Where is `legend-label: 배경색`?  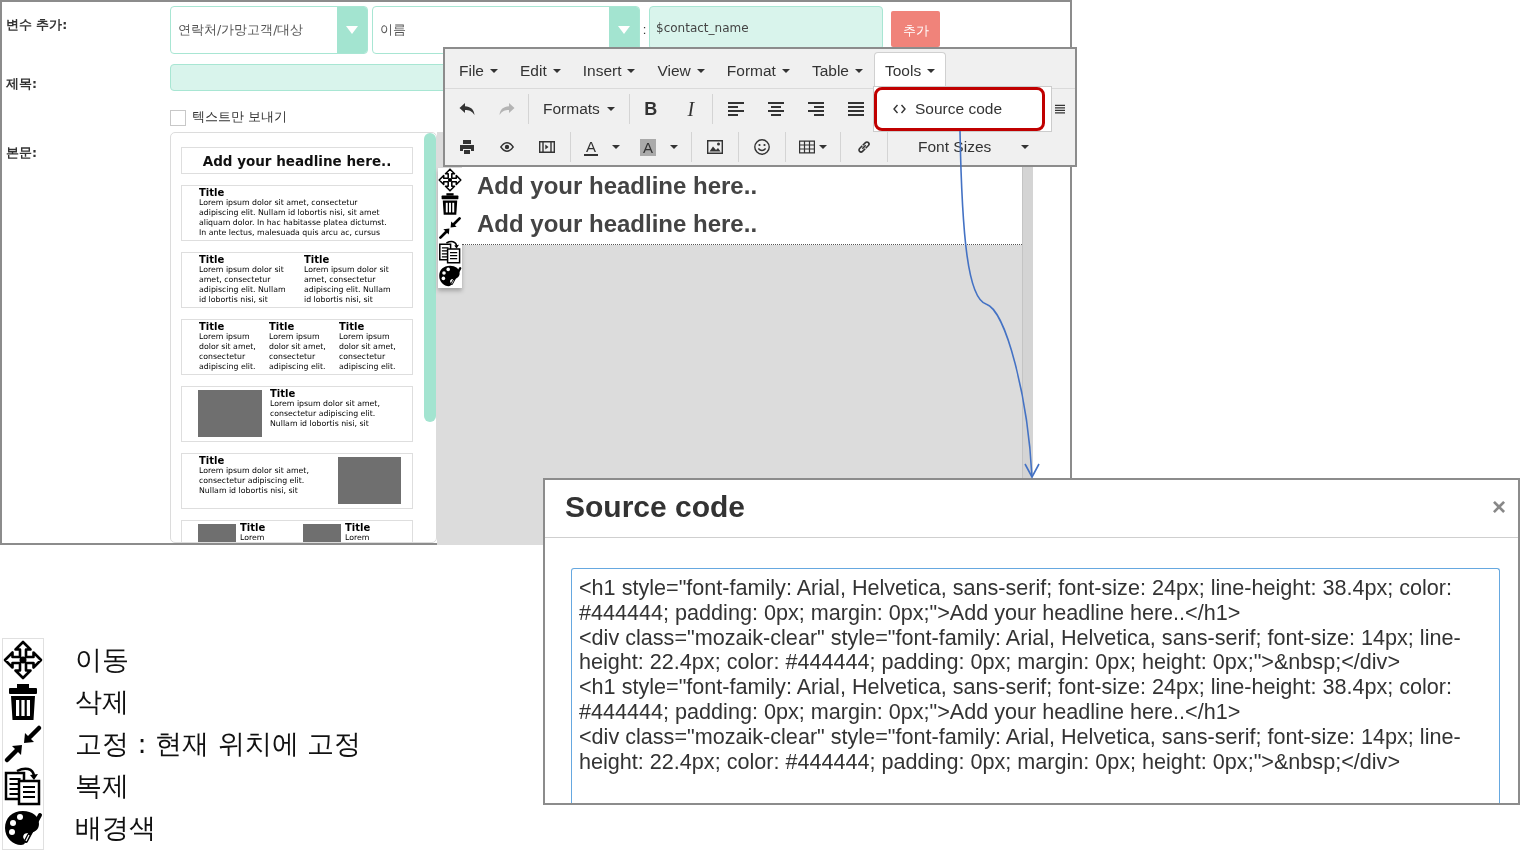
legend-label: 배경색 is located at coordinates (116, 828).